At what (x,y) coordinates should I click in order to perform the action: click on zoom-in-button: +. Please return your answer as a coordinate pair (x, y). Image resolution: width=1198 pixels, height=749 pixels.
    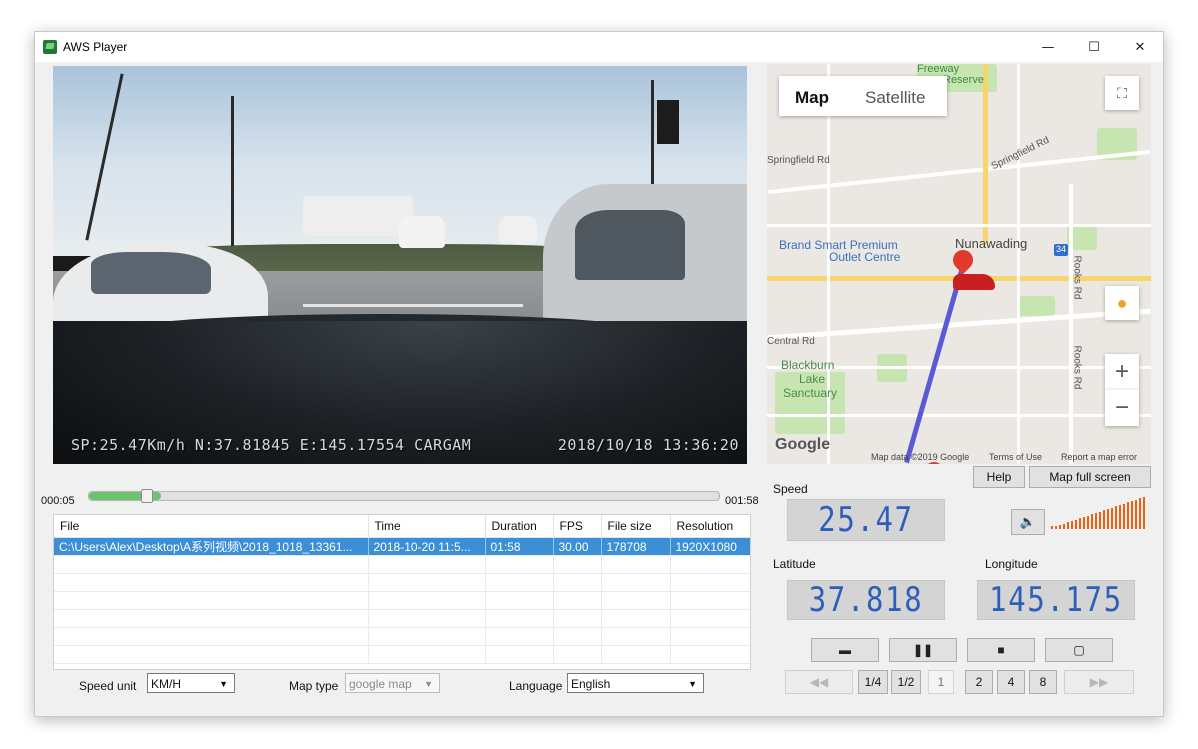
    Looking at the image, I should click on (1122, 372).